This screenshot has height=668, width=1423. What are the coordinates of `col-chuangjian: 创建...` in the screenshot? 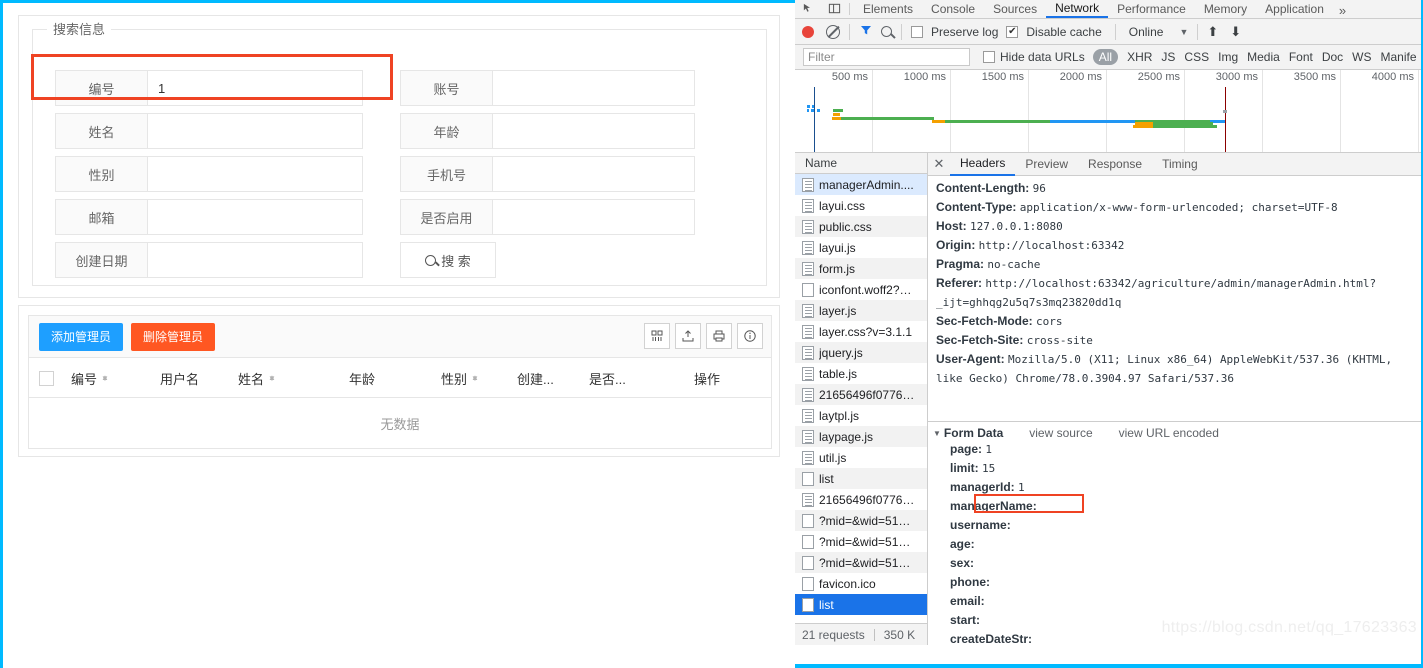 It's located at (535, 378).